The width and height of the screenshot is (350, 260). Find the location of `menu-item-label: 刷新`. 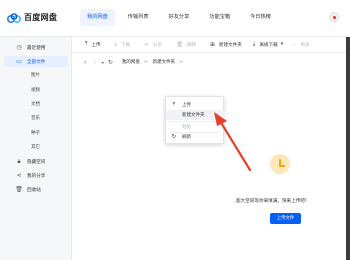

menu-item-label: 刷新 is located at coordinates (186, 137).